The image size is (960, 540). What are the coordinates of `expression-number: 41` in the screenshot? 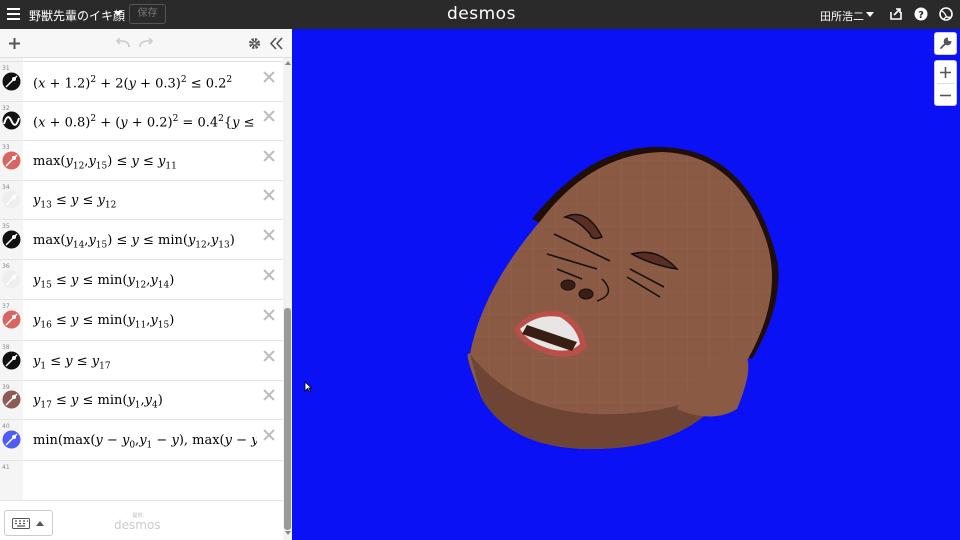 It's located at (6, 467).